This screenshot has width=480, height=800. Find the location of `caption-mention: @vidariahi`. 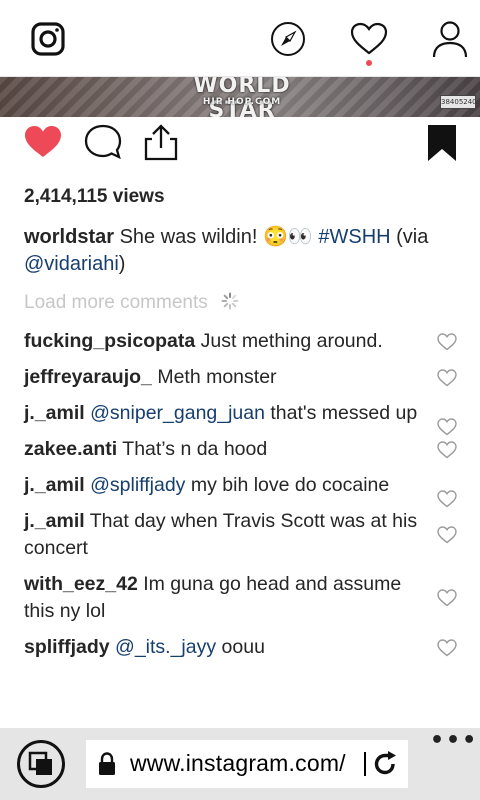

caption-mention: @vidariahi is located at coordinates (71, 264).